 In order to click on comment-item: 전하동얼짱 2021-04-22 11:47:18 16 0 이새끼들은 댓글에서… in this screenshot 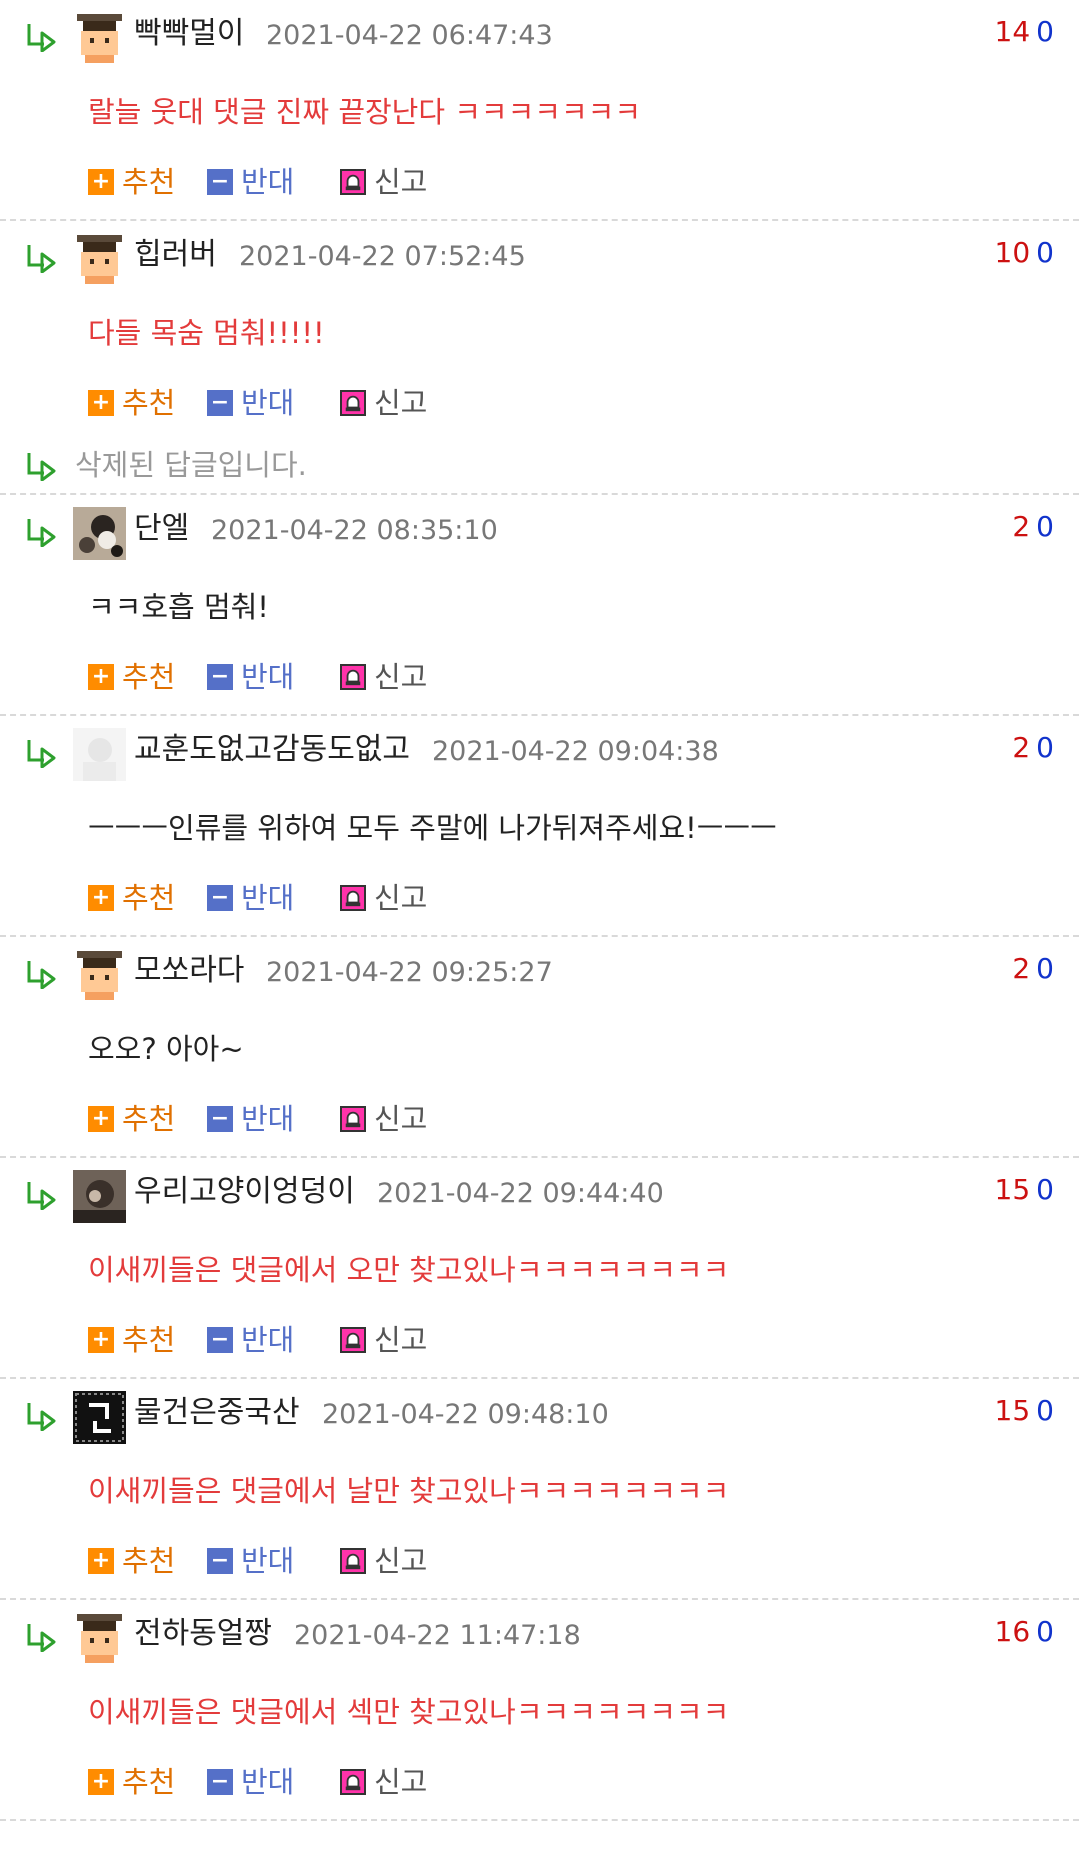, I will do `click(539, 1710)`.